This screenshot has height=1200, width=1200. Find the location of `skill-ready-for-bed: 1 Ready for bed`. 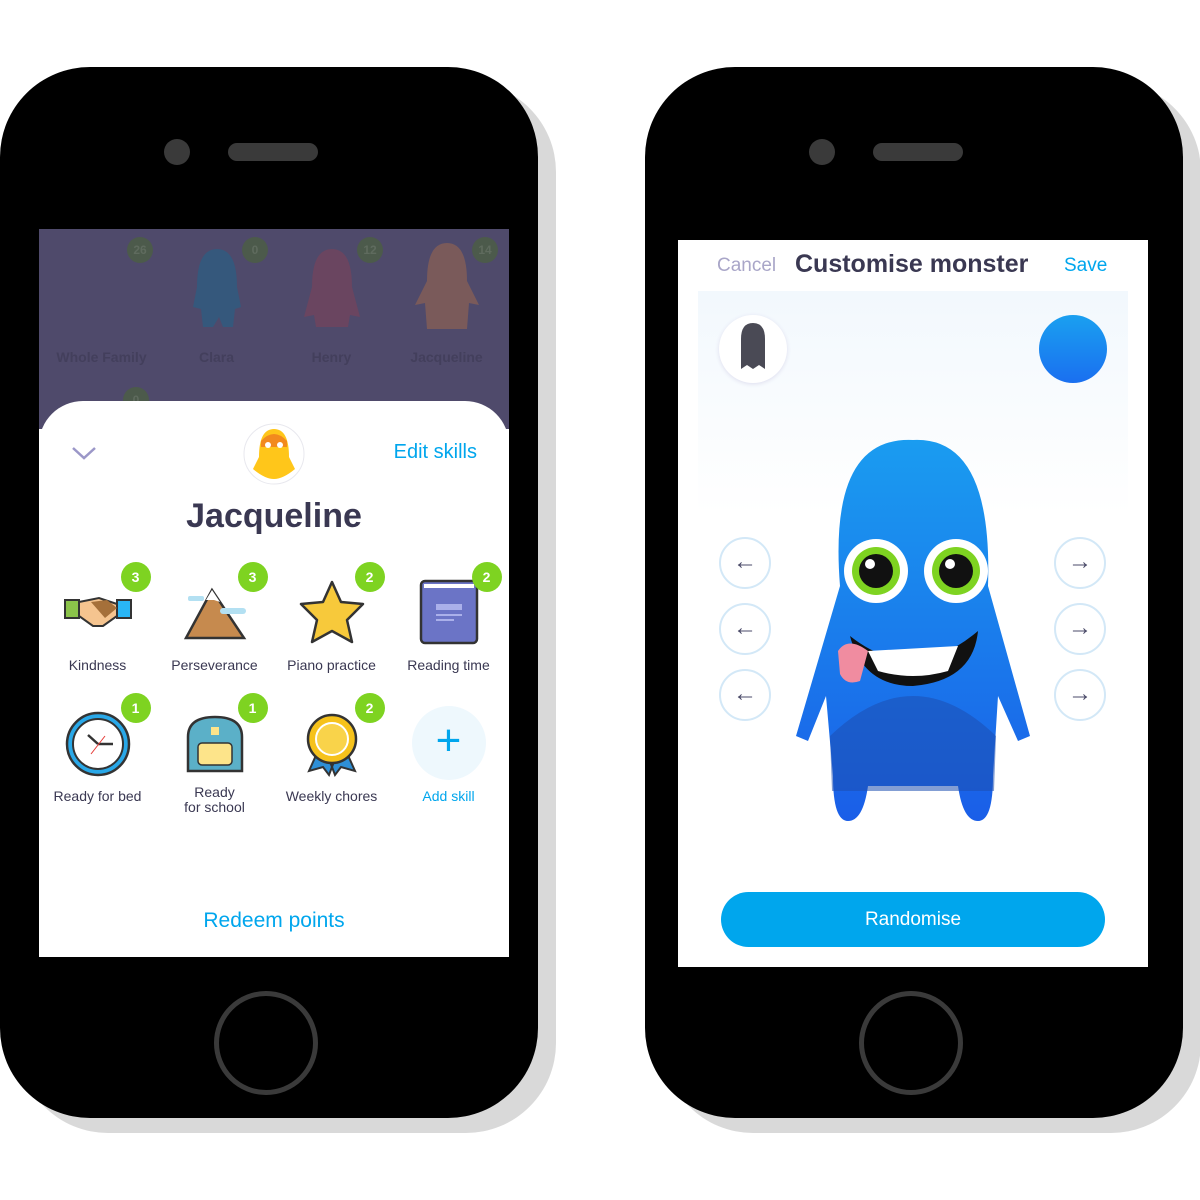

skill-ready-for-bed: 1 Ready for bed is located at coordinates (97, 748).